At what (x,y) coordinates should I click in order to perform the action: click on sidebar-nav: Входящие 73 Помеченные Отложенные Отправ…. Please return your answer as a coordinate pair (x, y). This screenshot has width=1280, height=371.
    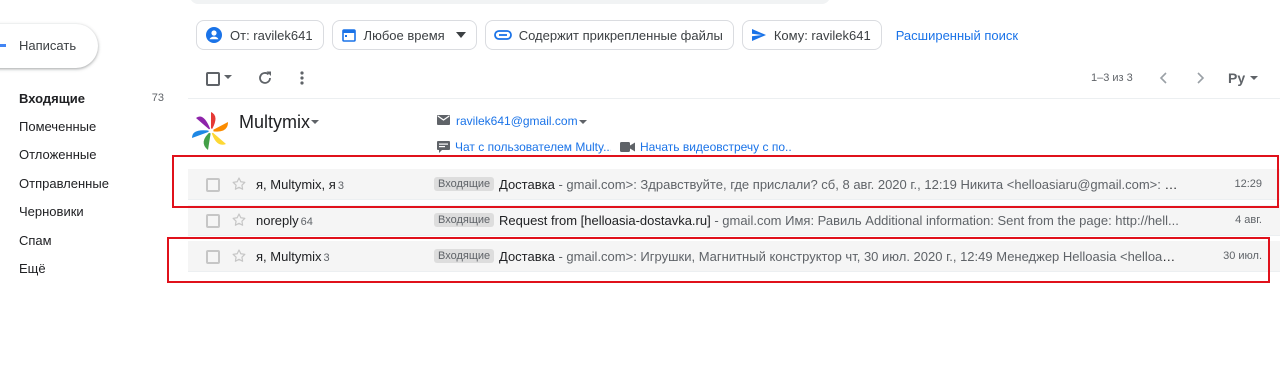
    Looking at the image, I should click on (87, 183).